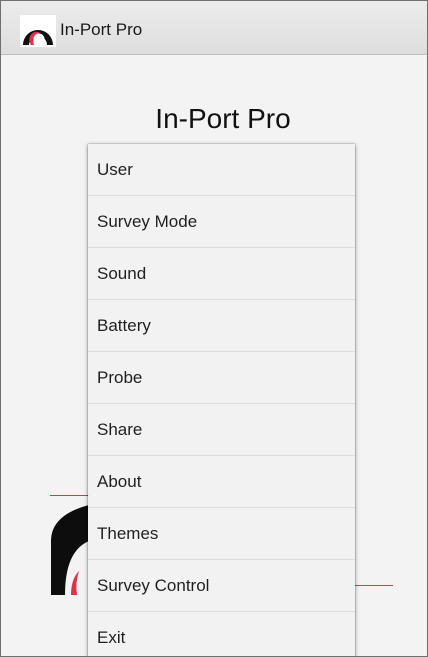  I want to click on menu-item-about: About, so click(221, 482).